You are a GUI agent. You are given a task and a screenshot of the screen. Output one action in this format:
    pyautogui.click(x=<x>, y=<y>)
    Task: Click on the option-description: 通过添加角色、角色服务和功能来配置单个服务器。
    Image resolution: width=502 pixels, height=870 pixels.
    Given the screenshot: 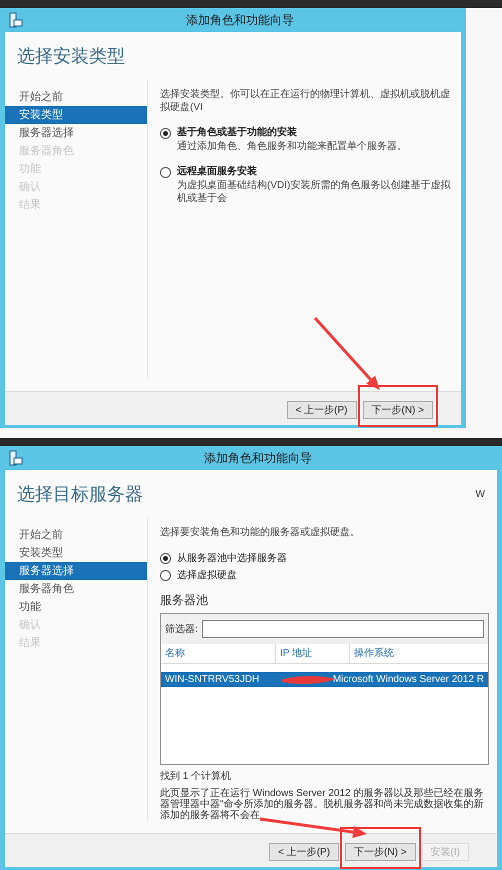 What is the action you would take?
    pyautogui.click(x=292, y=146)
    